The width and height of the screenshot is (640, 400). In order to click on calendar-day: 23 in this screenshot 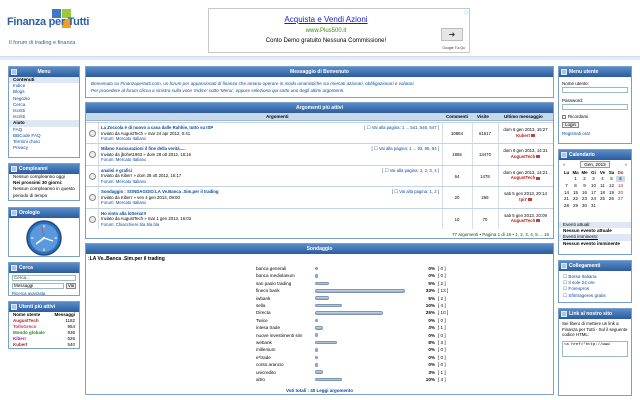, I will do `click(584, 198)`.